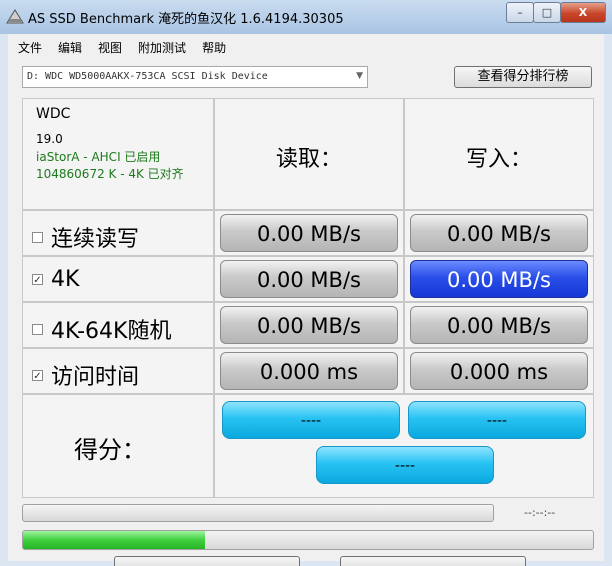 This screenshot has height=566, width=612. I want to click on menu-help: 帮助, so click(214, 47).